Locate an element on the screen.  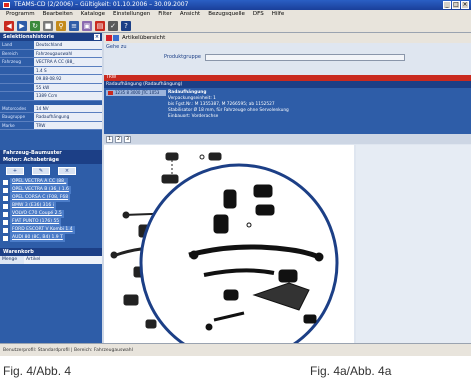
minimize-button: _ is located at coordinates (447, 5).